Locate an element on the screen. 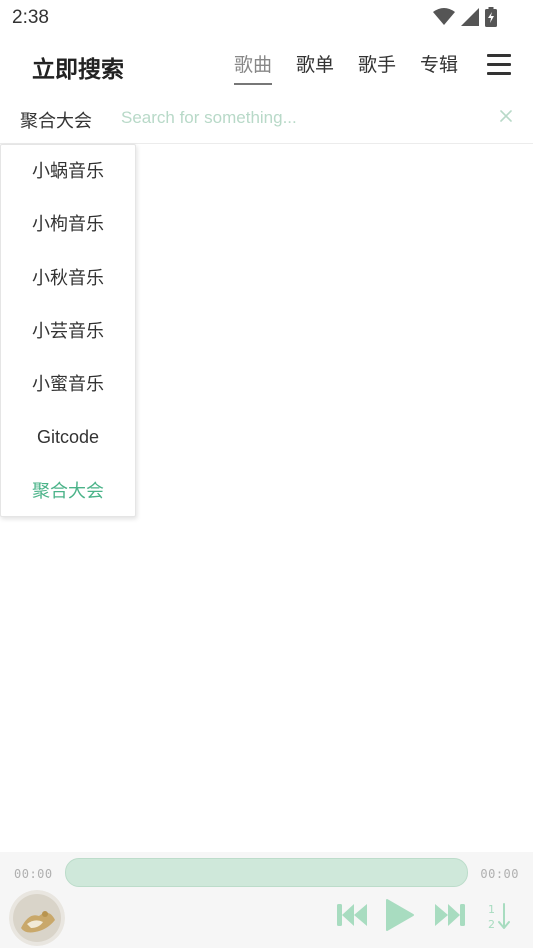  header: 立即搜索 歌曲 歌单 歌手 专辑 is located at coordinates (266, 64).